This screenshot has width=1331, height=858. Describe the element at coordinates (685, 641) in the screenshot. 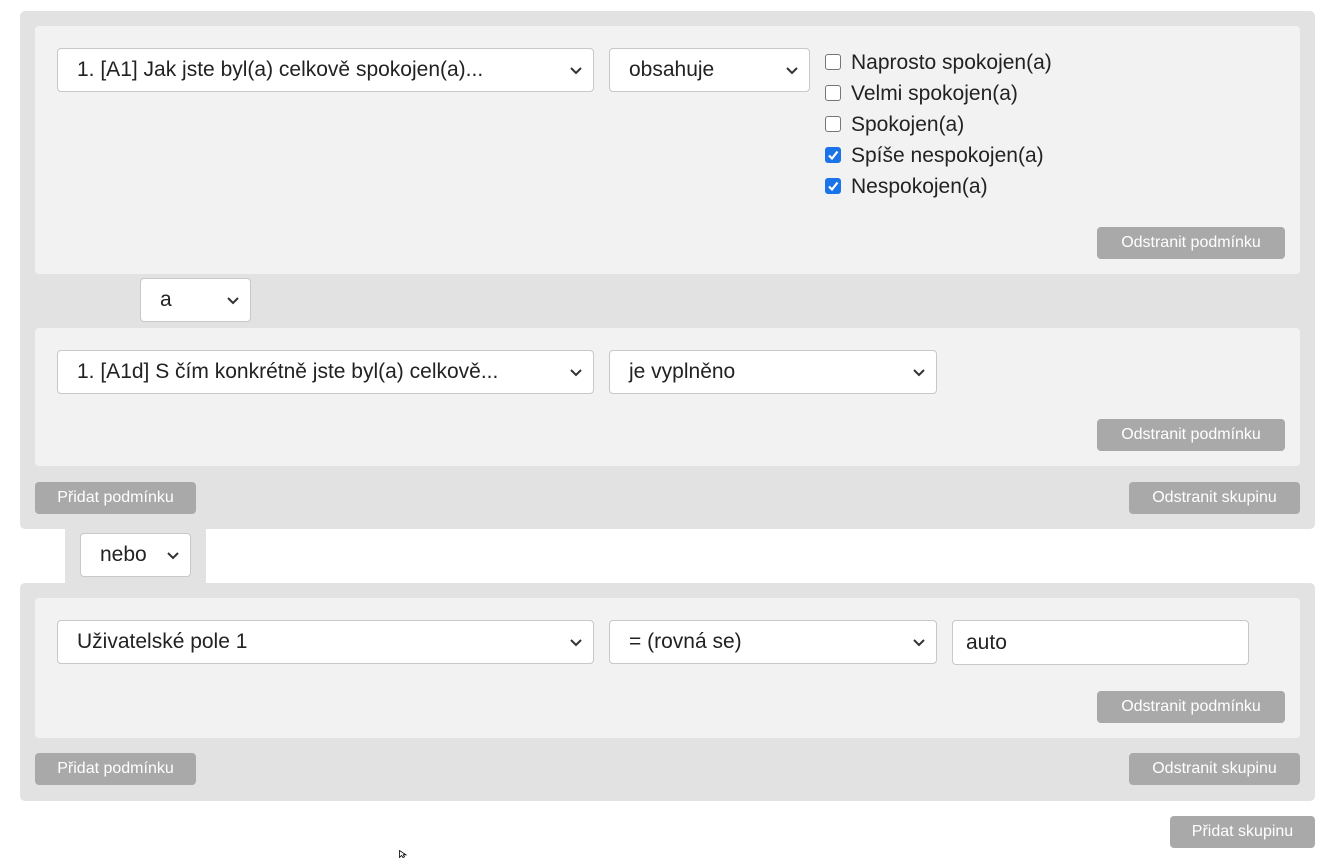

I see `operator-select-value: = (rovná se)` at that location.